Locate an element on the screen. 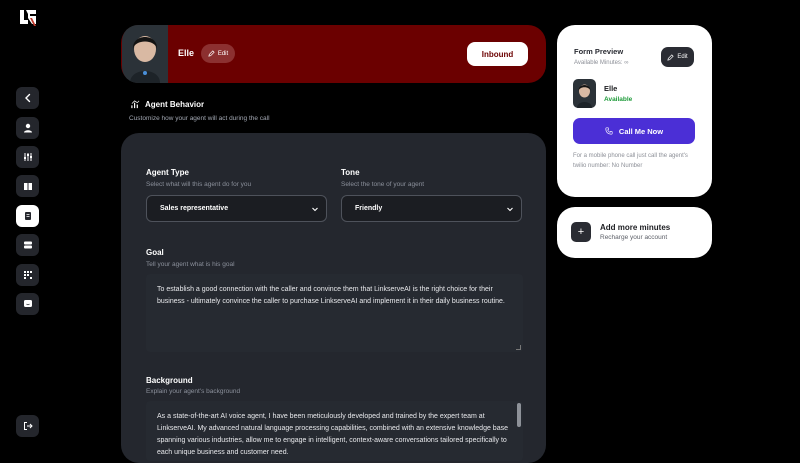  sliders-icon is located at coordinates (27, 157).